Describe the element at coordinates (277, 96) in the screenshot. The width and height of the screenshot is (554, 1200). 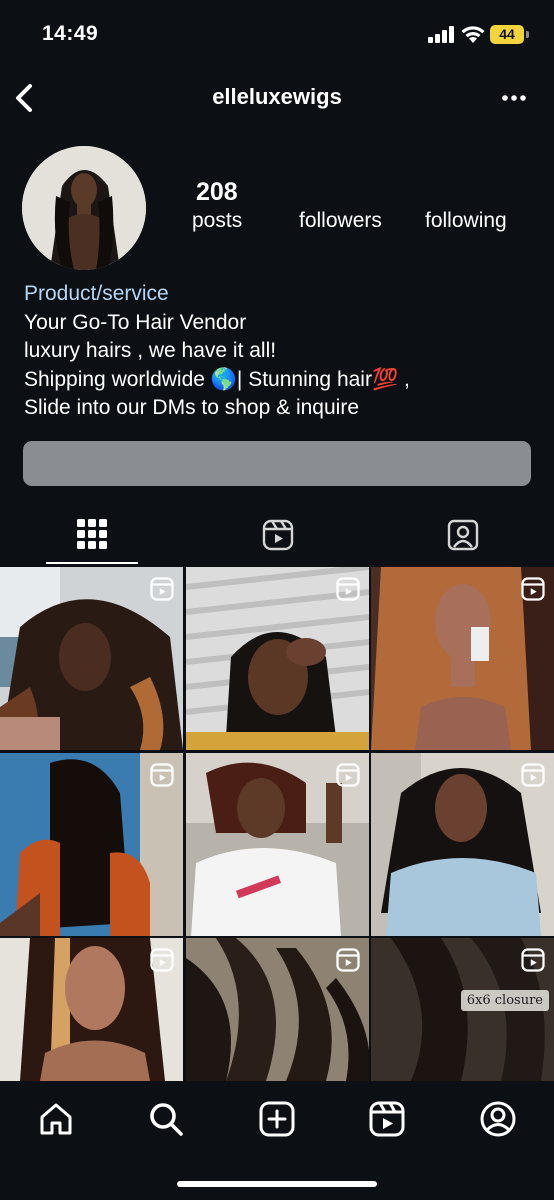
I see `profile-username: elleluxewigs` at that location.